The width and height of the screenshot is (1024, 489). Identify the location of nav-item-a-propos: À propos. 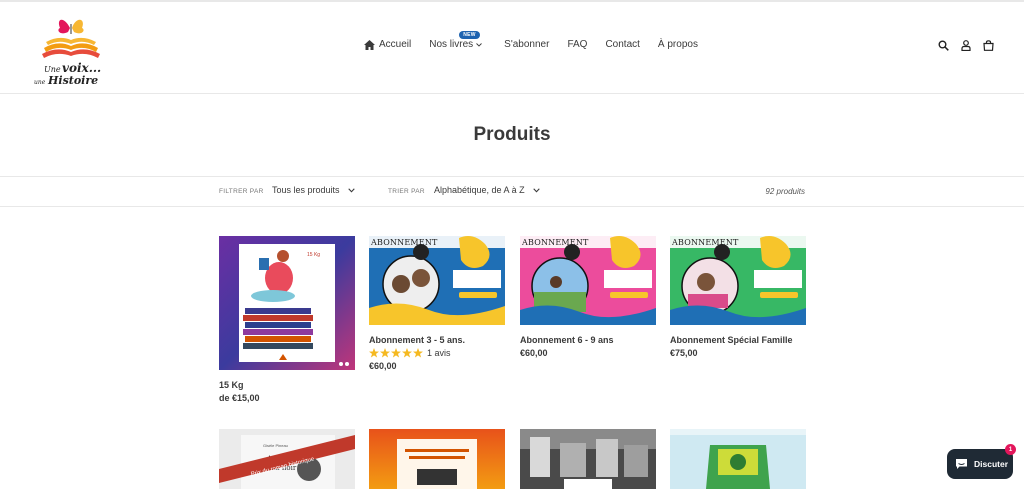
(678, 44).